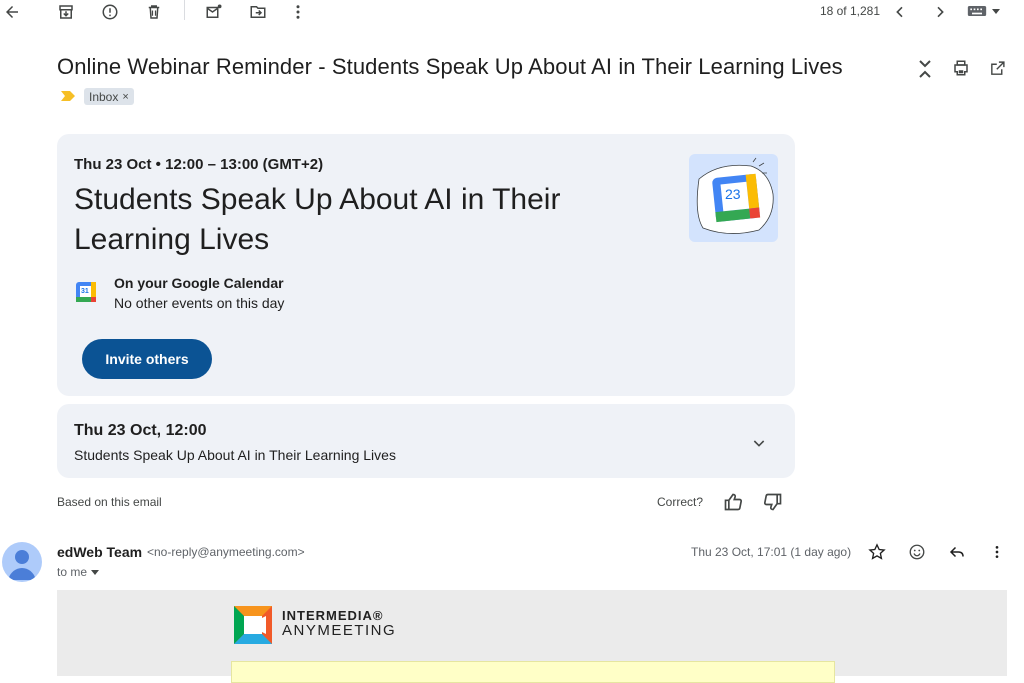  What do you see at coordinates (333, 615) in the screenshot?
I see `brand-name-top: INTERMEDIA®` at bounding box center [333, 615].